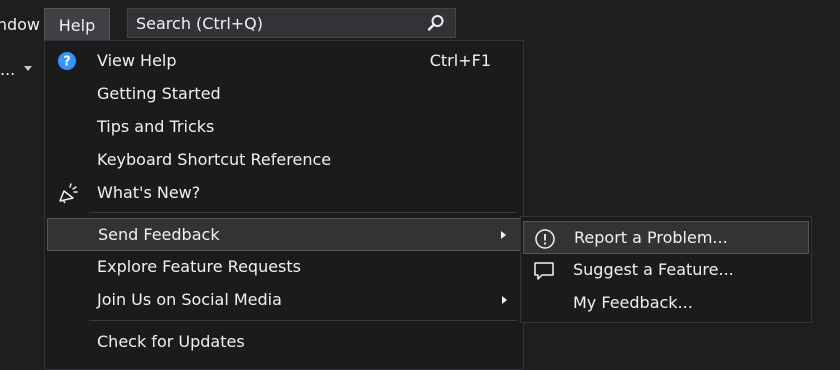  I want to click on megaphone-icon, so click(68, 193).